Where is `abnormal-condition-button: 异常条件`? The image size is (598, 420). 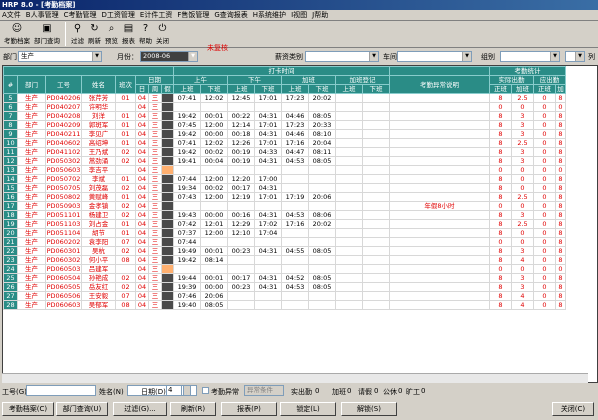 abnormal-condition-button: 异常条件 is located at coordinates (264, 390).